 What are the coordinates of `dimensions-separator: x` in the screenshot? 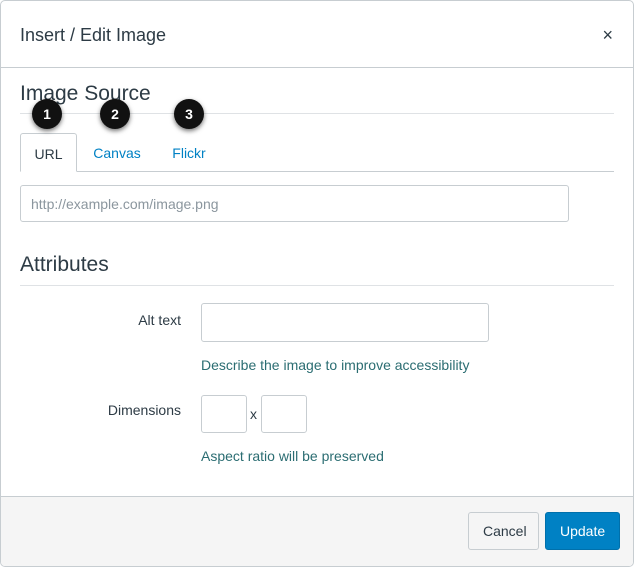 It's located at (253, 414).